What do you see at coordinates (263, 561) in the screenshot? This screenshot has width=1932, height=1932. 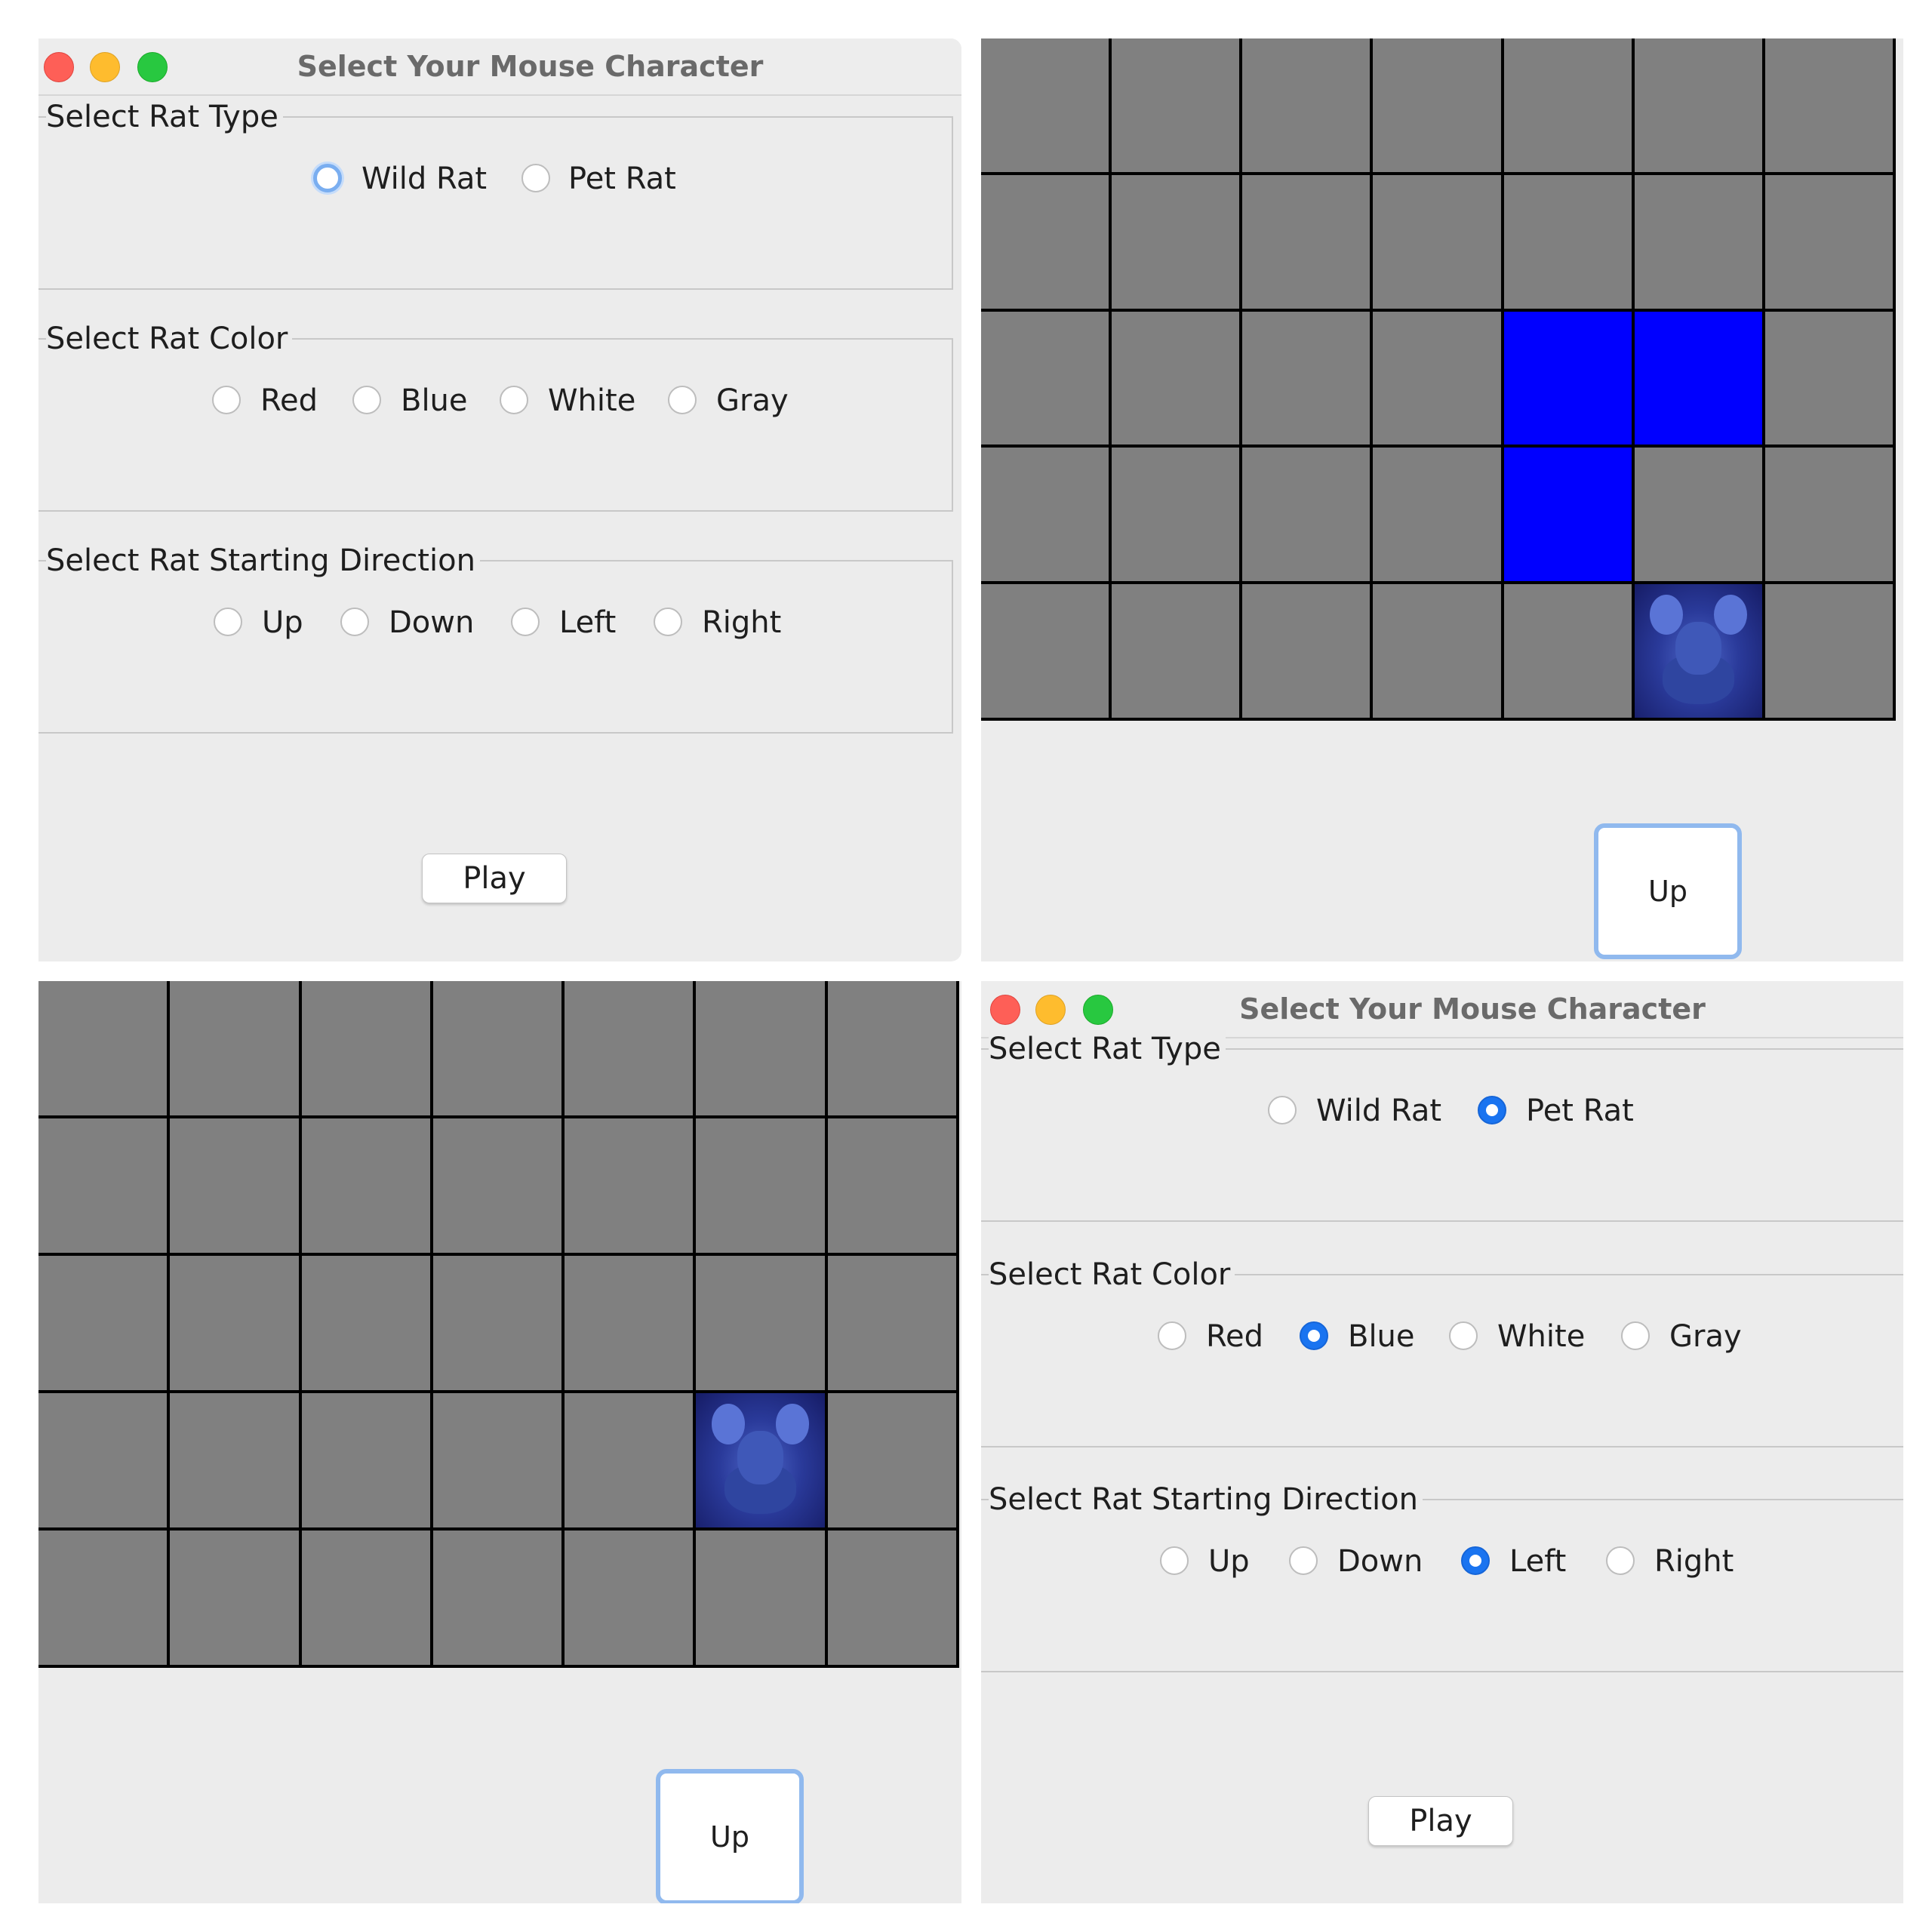 I see `rat-direction-group-label: Select Rat Starting Direction` at bounding box center [263, 561].